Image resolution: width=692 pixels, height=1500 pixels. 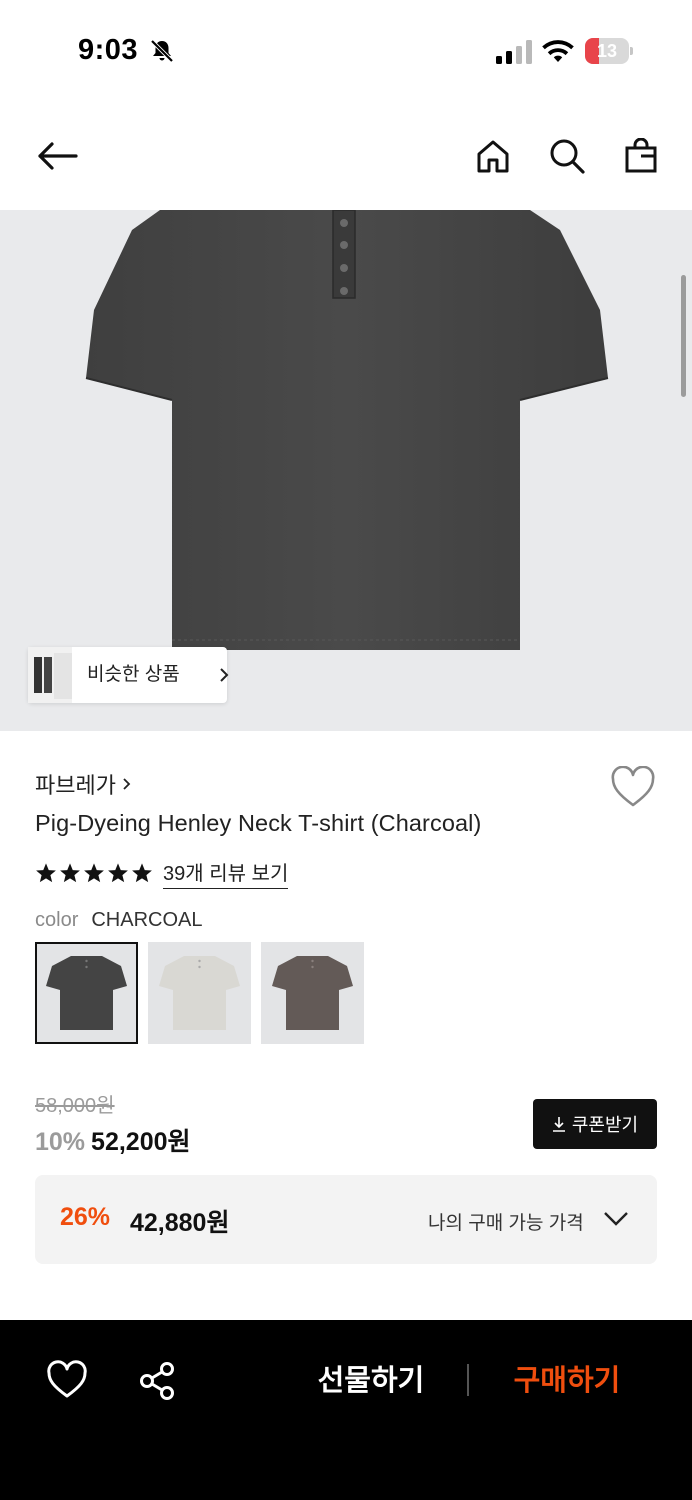 What do you see at coordinates (75, 1106) in the screenshot?
I see `original-price: 58,000원` at bounding box center [75, 1106].